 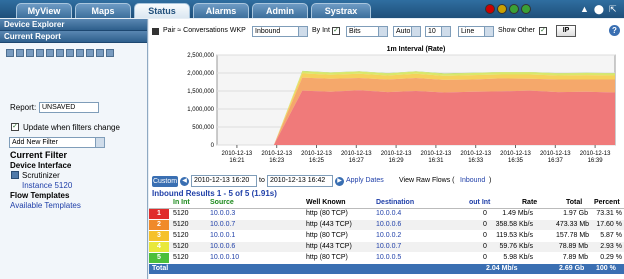 What do you see at coordinates (339, 181) in the screenshot?
I see `next-icon: ▶` at bounding box center [339, 181].